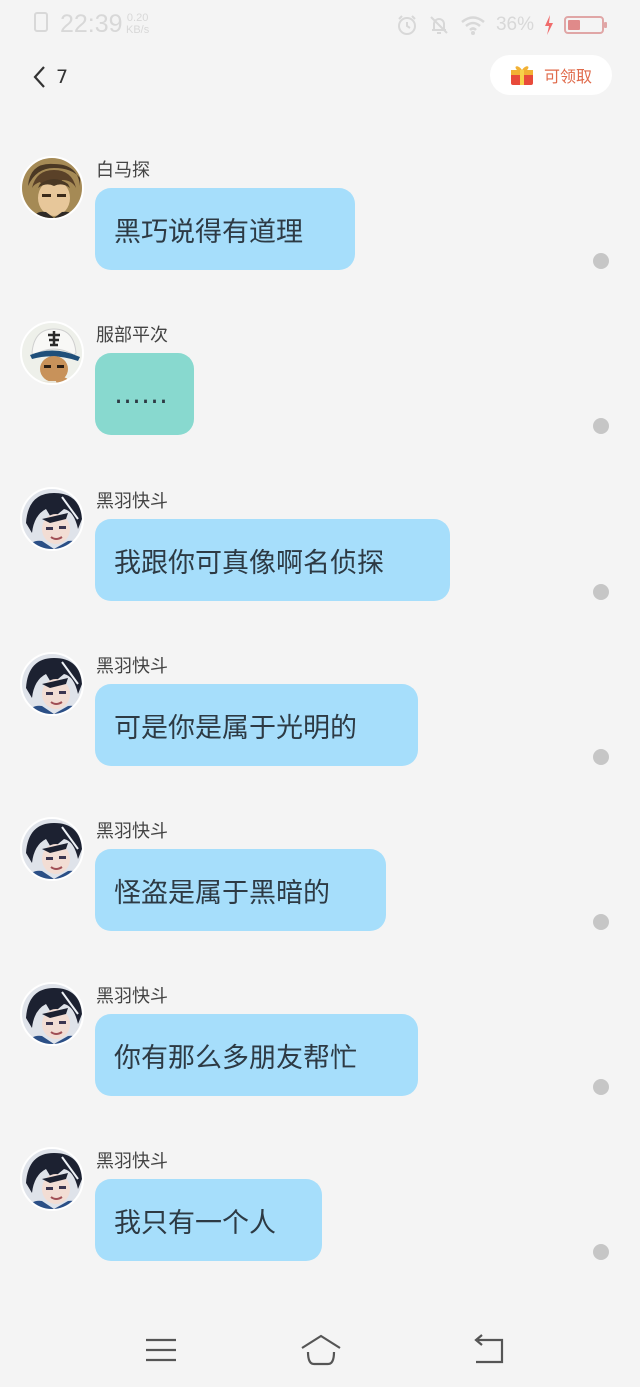  I want to click on status-bar: 22:39 0.20 KB/s 36%, so click(320, 26).